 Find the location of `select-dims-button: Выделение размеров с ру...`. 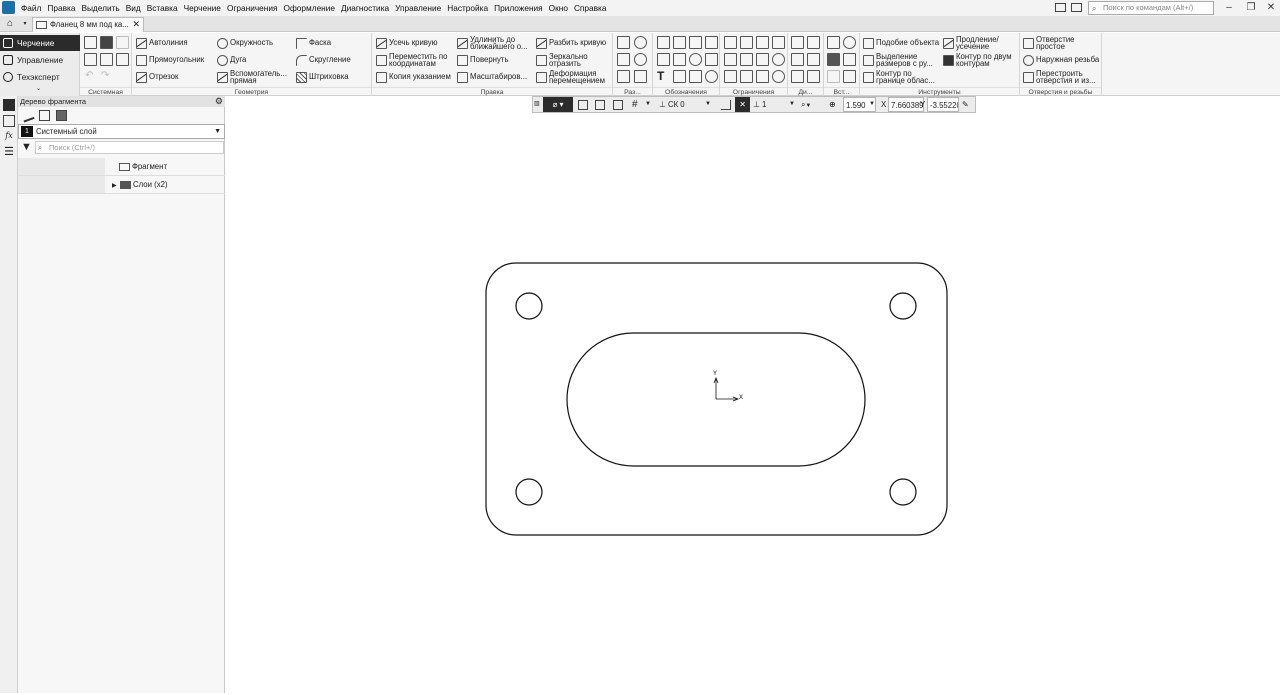

select-dims-button: Выделение размеров с ру... is located at coordinates (902, 60).